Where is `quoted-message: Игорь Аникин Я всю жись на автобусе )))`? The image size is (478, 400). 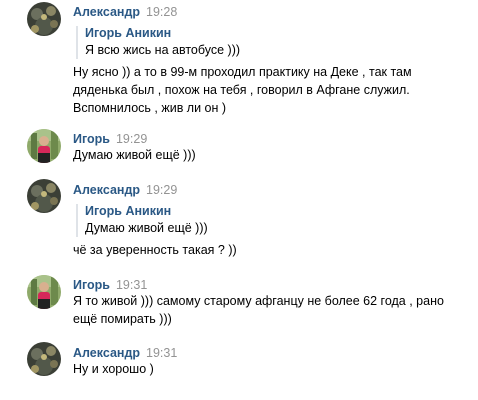 quoted-message: Игорь Аникин Я всю жись на автобусе ))) is located at coordinates (158, 42).